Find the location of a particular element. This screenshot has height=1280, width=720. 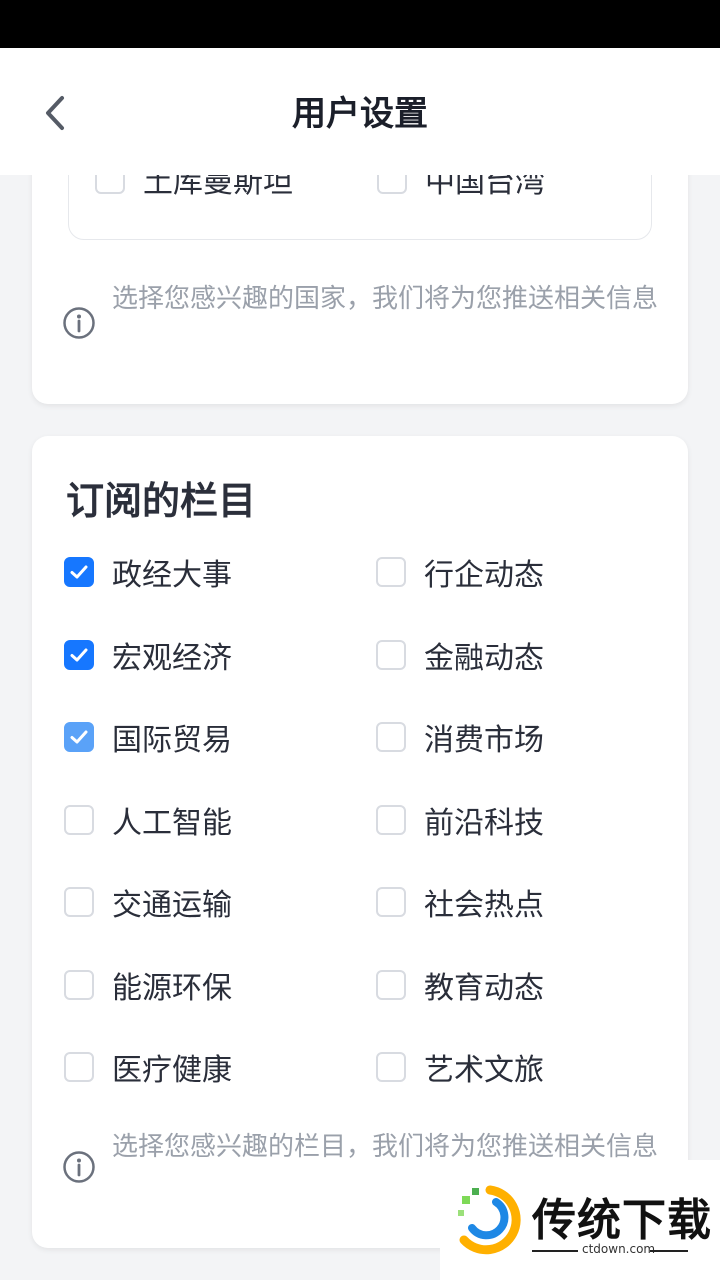

app-header: 用户设置 is located at coordinates (360, 111).